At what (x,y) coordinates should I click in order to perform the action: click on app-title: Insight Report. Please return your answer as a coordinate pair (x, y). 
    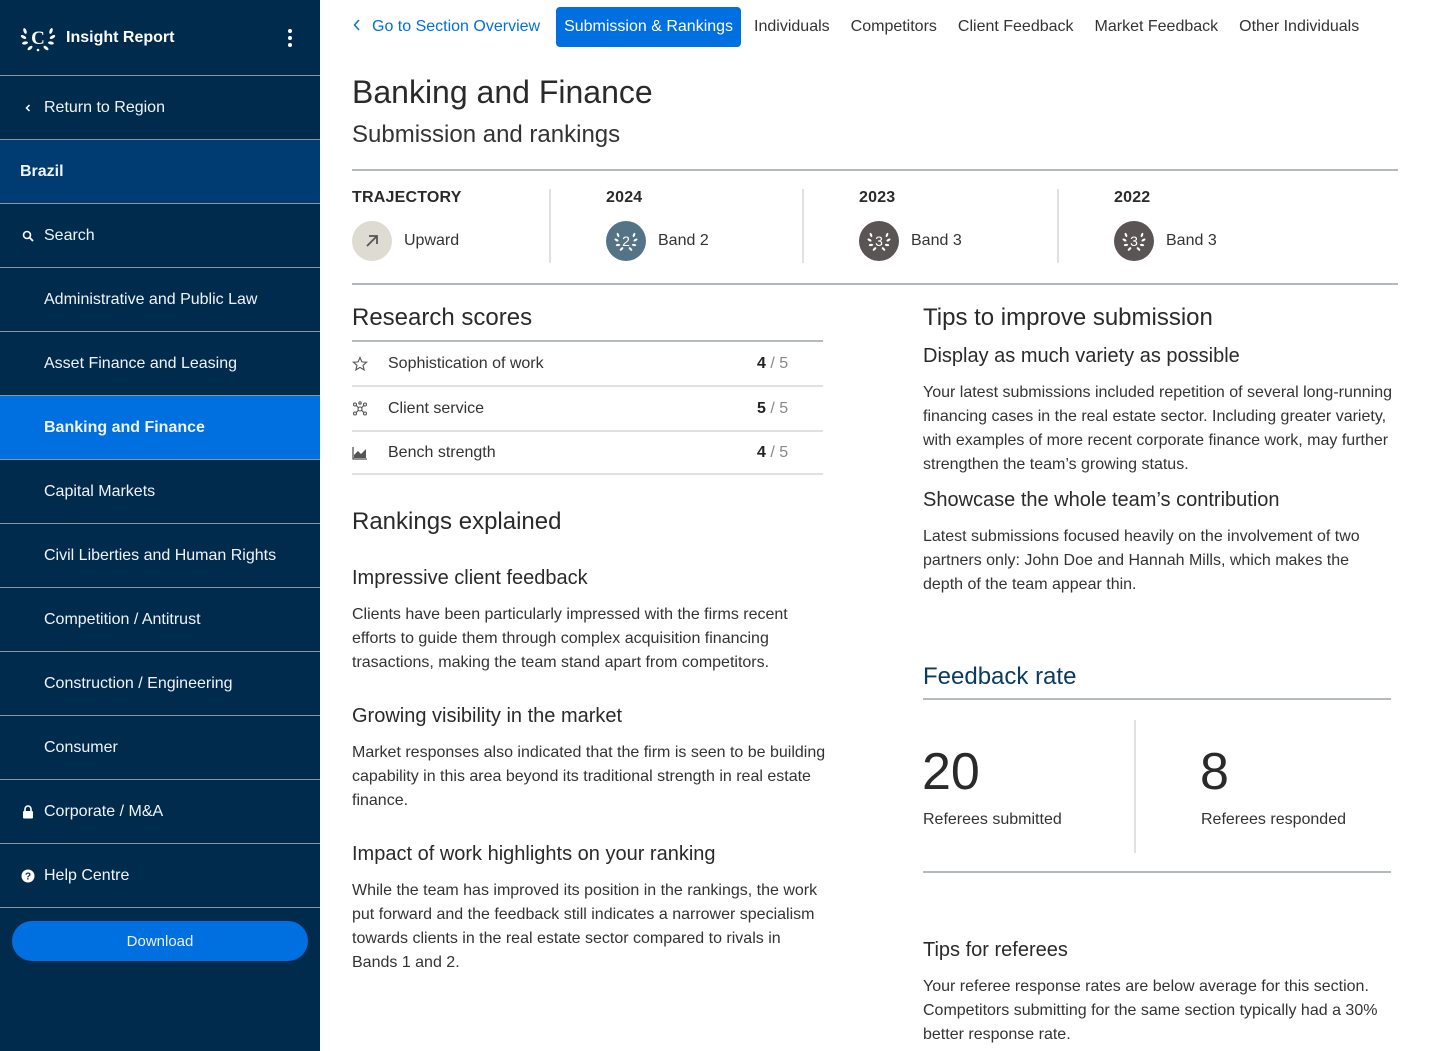
    Looking at the image, I should click on (120, 37).